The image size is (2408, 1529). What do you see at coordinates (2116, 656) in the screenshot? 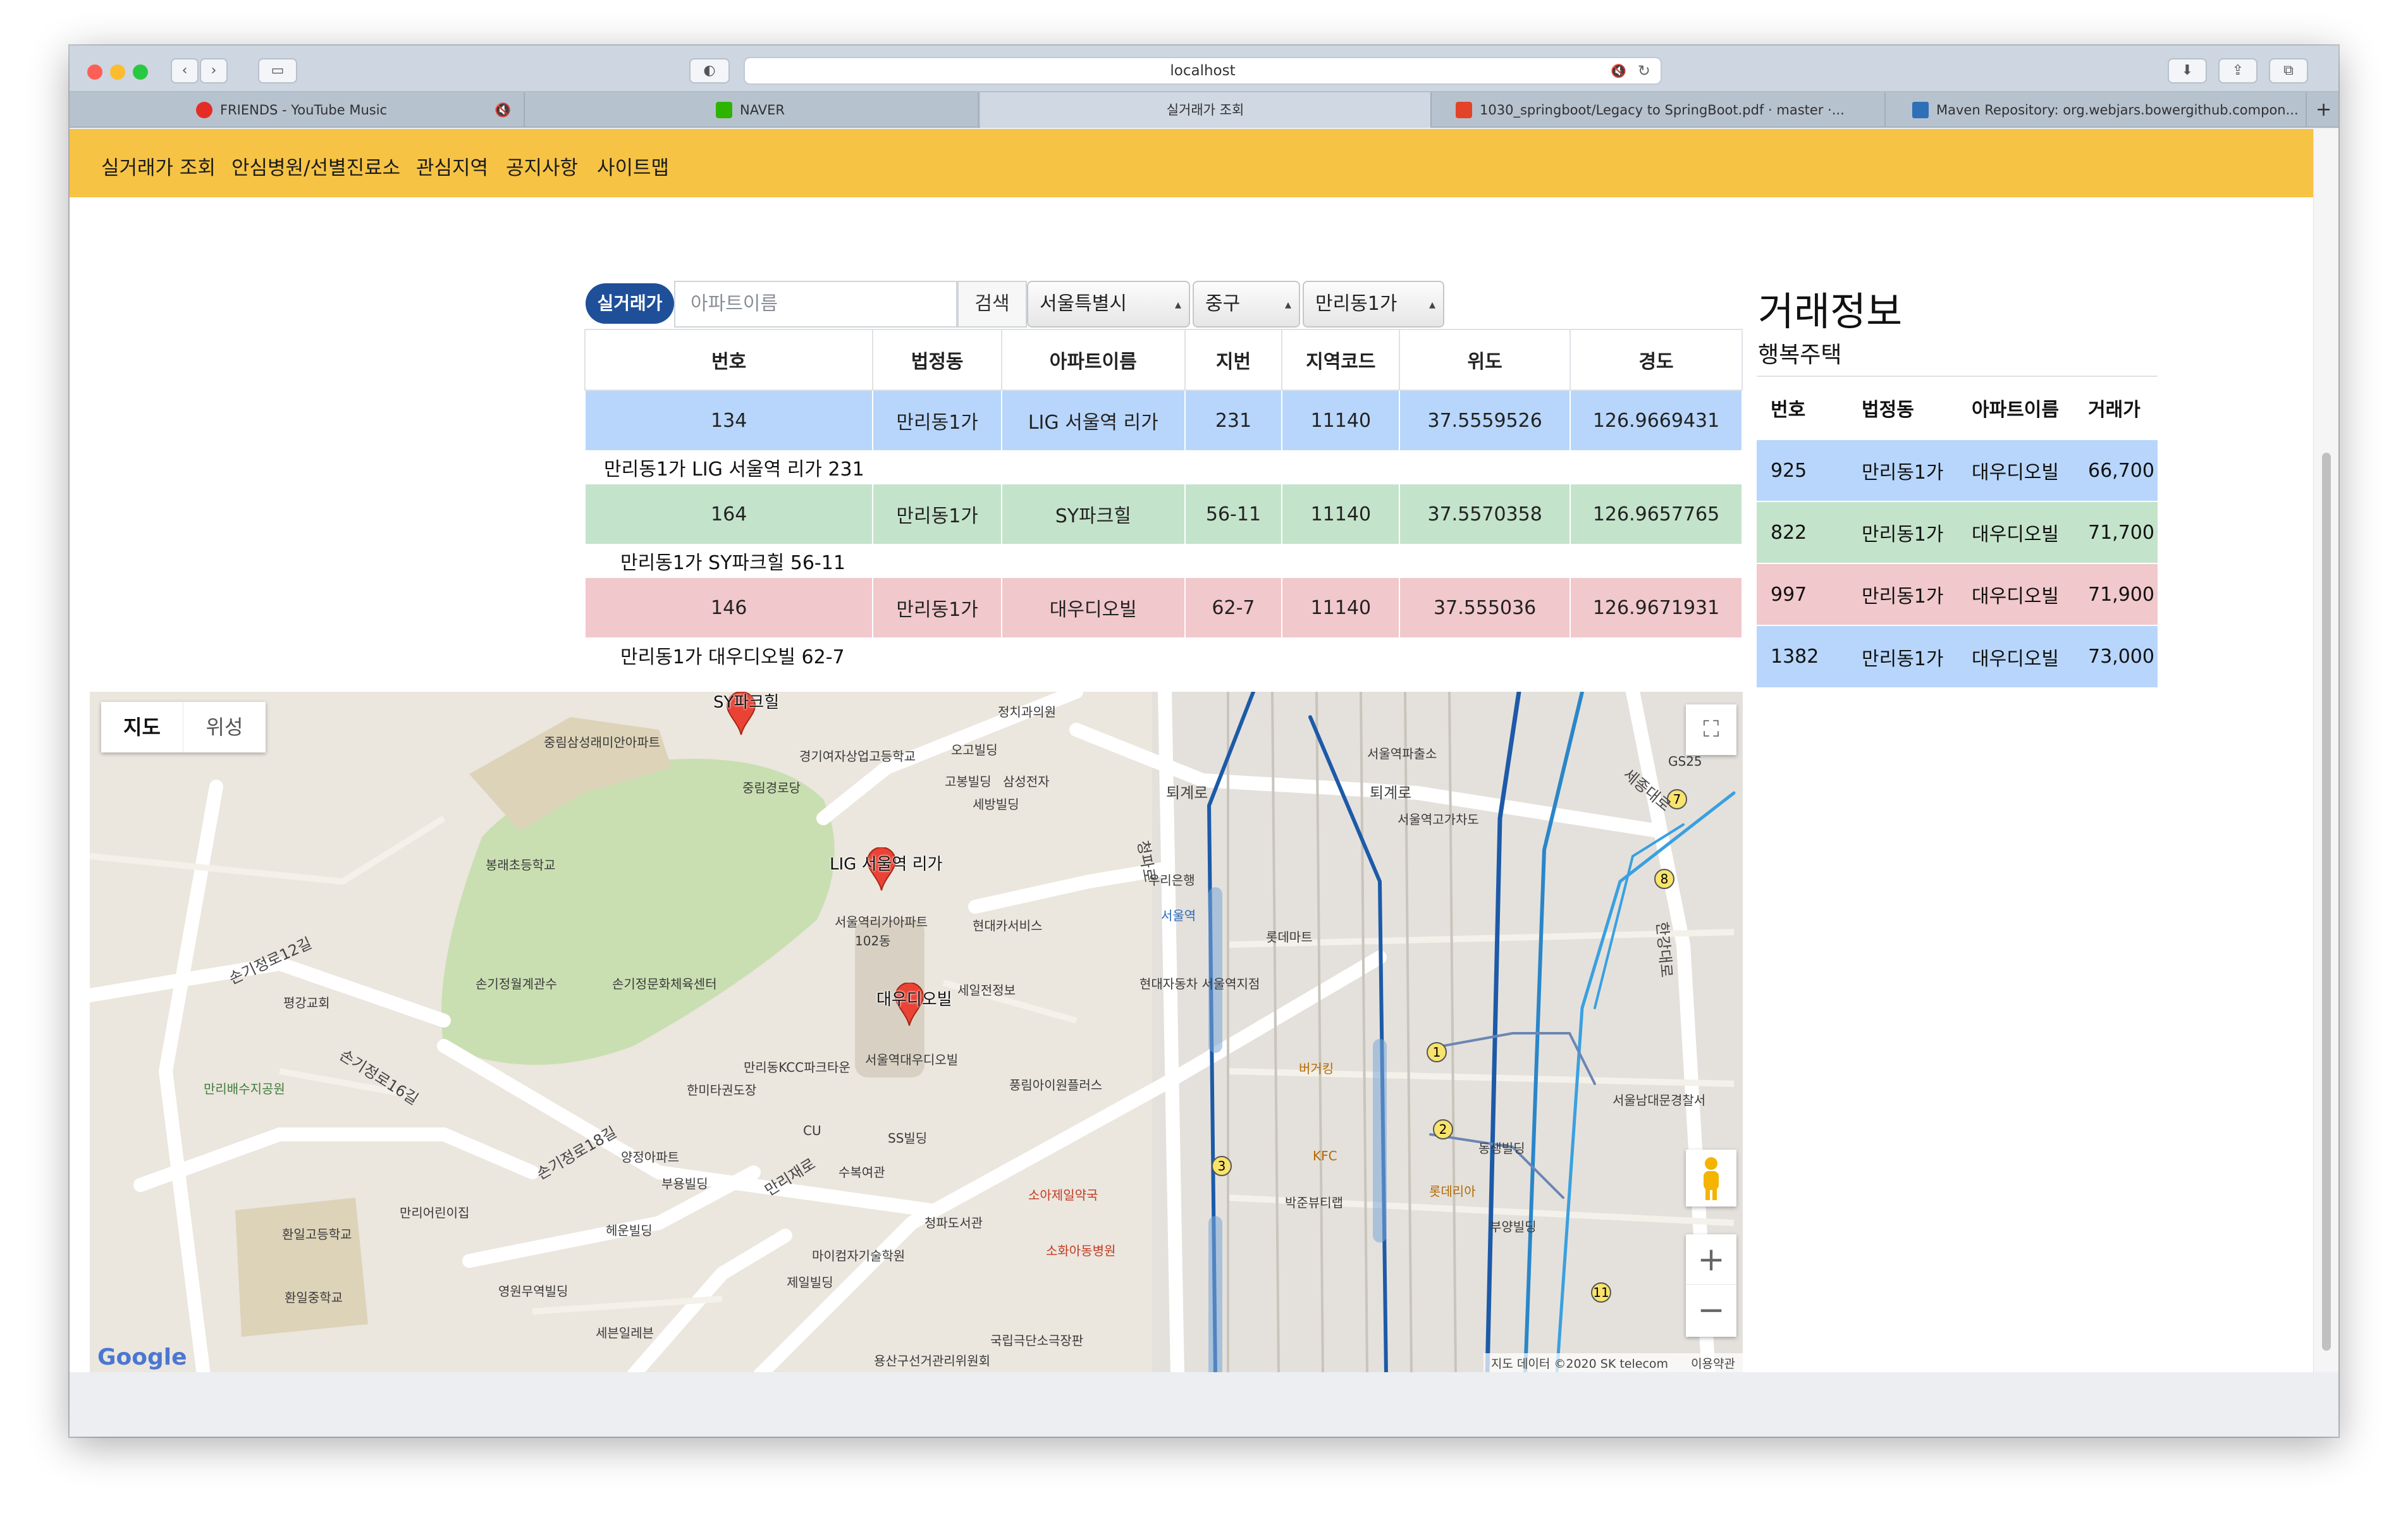
I see `deal-price: 73,000` at bounding box center [2116, 656].